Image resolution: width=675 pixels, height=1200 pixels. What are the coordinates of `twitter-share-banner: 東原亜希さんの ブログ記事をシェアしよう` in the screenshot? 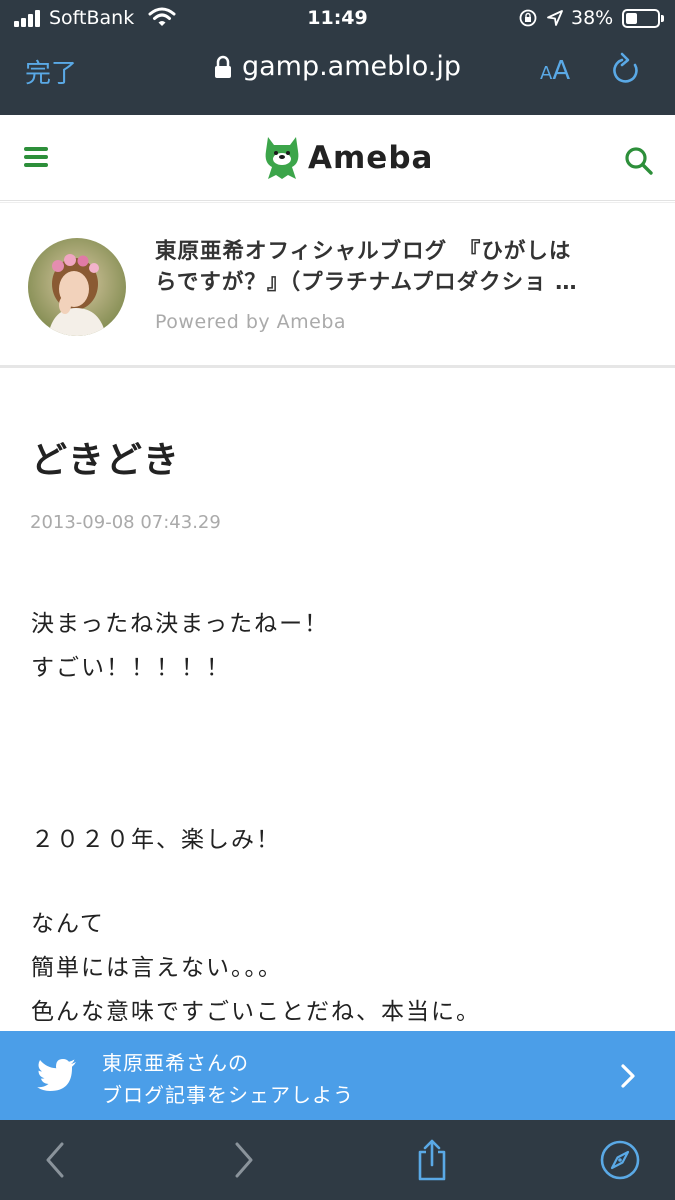 It's located at (337, 1075).